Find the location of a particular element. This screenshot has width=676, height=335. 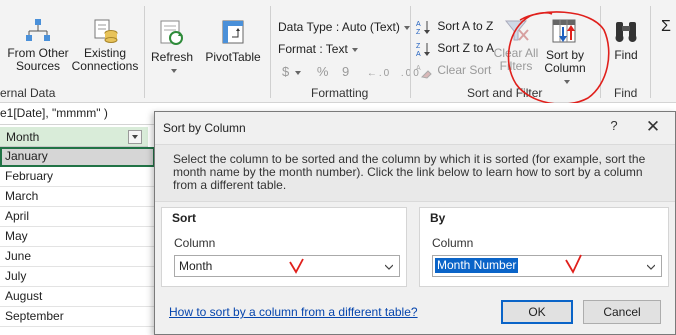

format-label: Format : Text is located at coordinates (313, 49).